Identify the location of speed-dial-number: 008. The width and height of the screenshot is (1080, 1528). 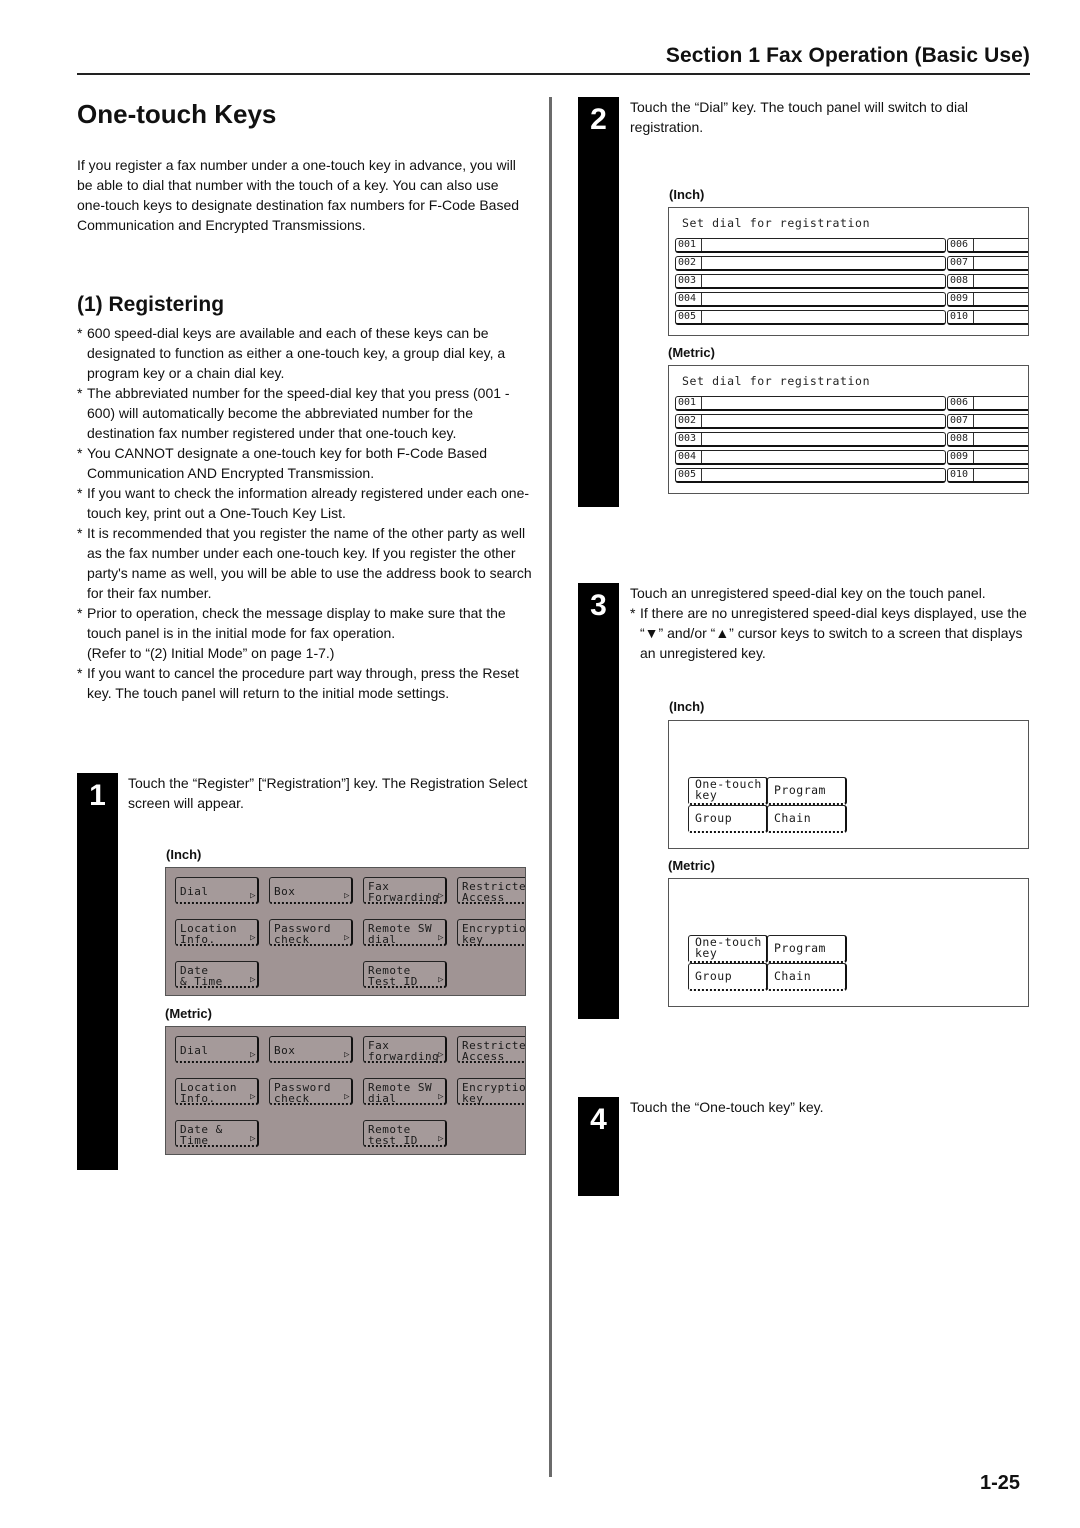
(961, 439).